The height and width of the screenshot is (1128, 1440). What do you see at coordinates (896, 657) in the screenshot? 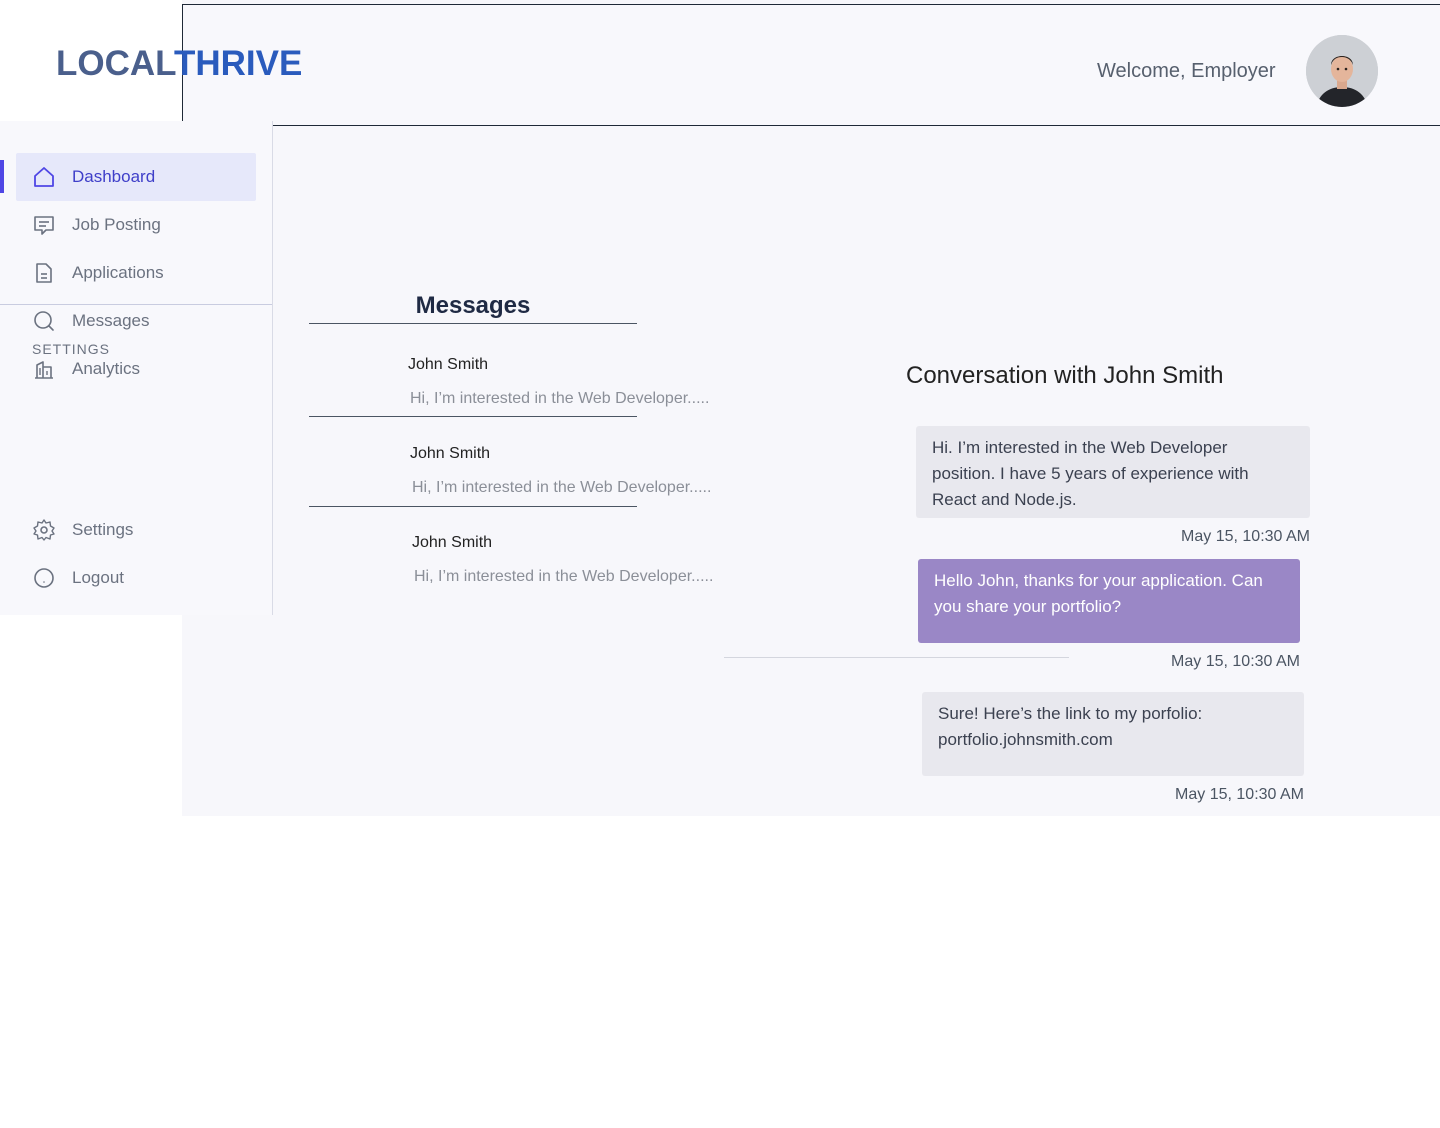
I see `chat-divider` at bounding box center [896, 657].